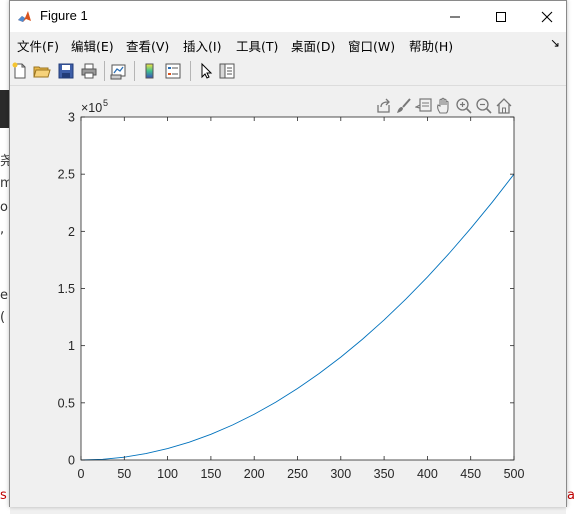  Describe the element at coordinates (66, 403) in the screenshot. I see `y-tick-label: 0.5` at that location.